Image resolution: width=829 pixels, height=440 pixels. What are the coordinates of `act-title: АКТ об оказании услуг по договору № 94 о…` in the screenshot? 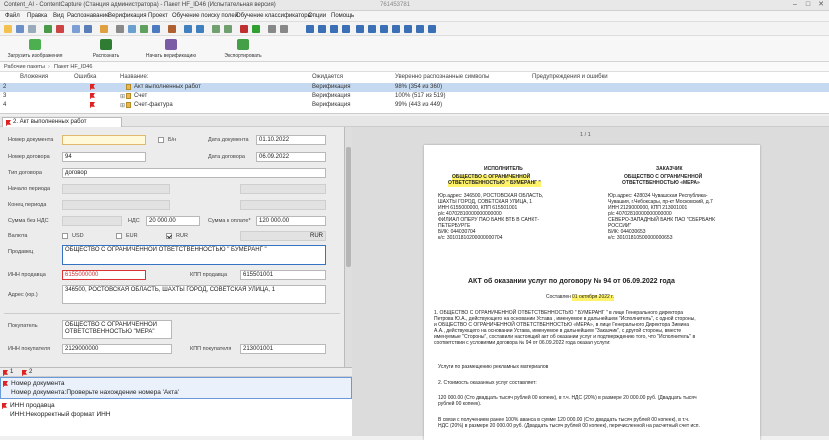 It's located at (571, 281).